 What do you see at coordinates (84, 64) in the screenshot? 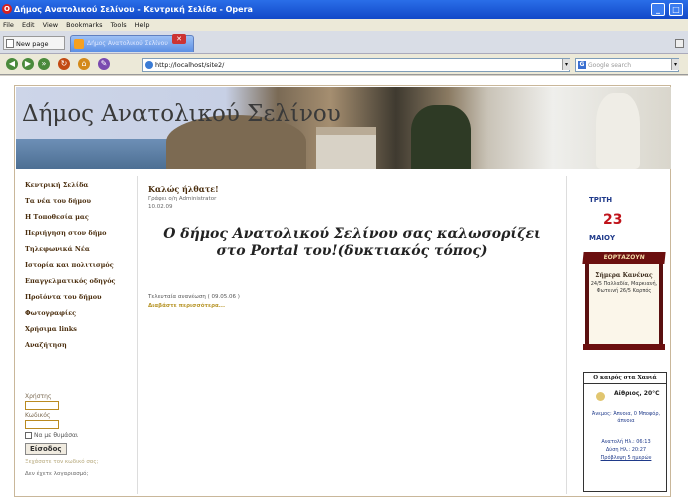
I see `home-icon: ⌂` at bounding box center [84, 64].